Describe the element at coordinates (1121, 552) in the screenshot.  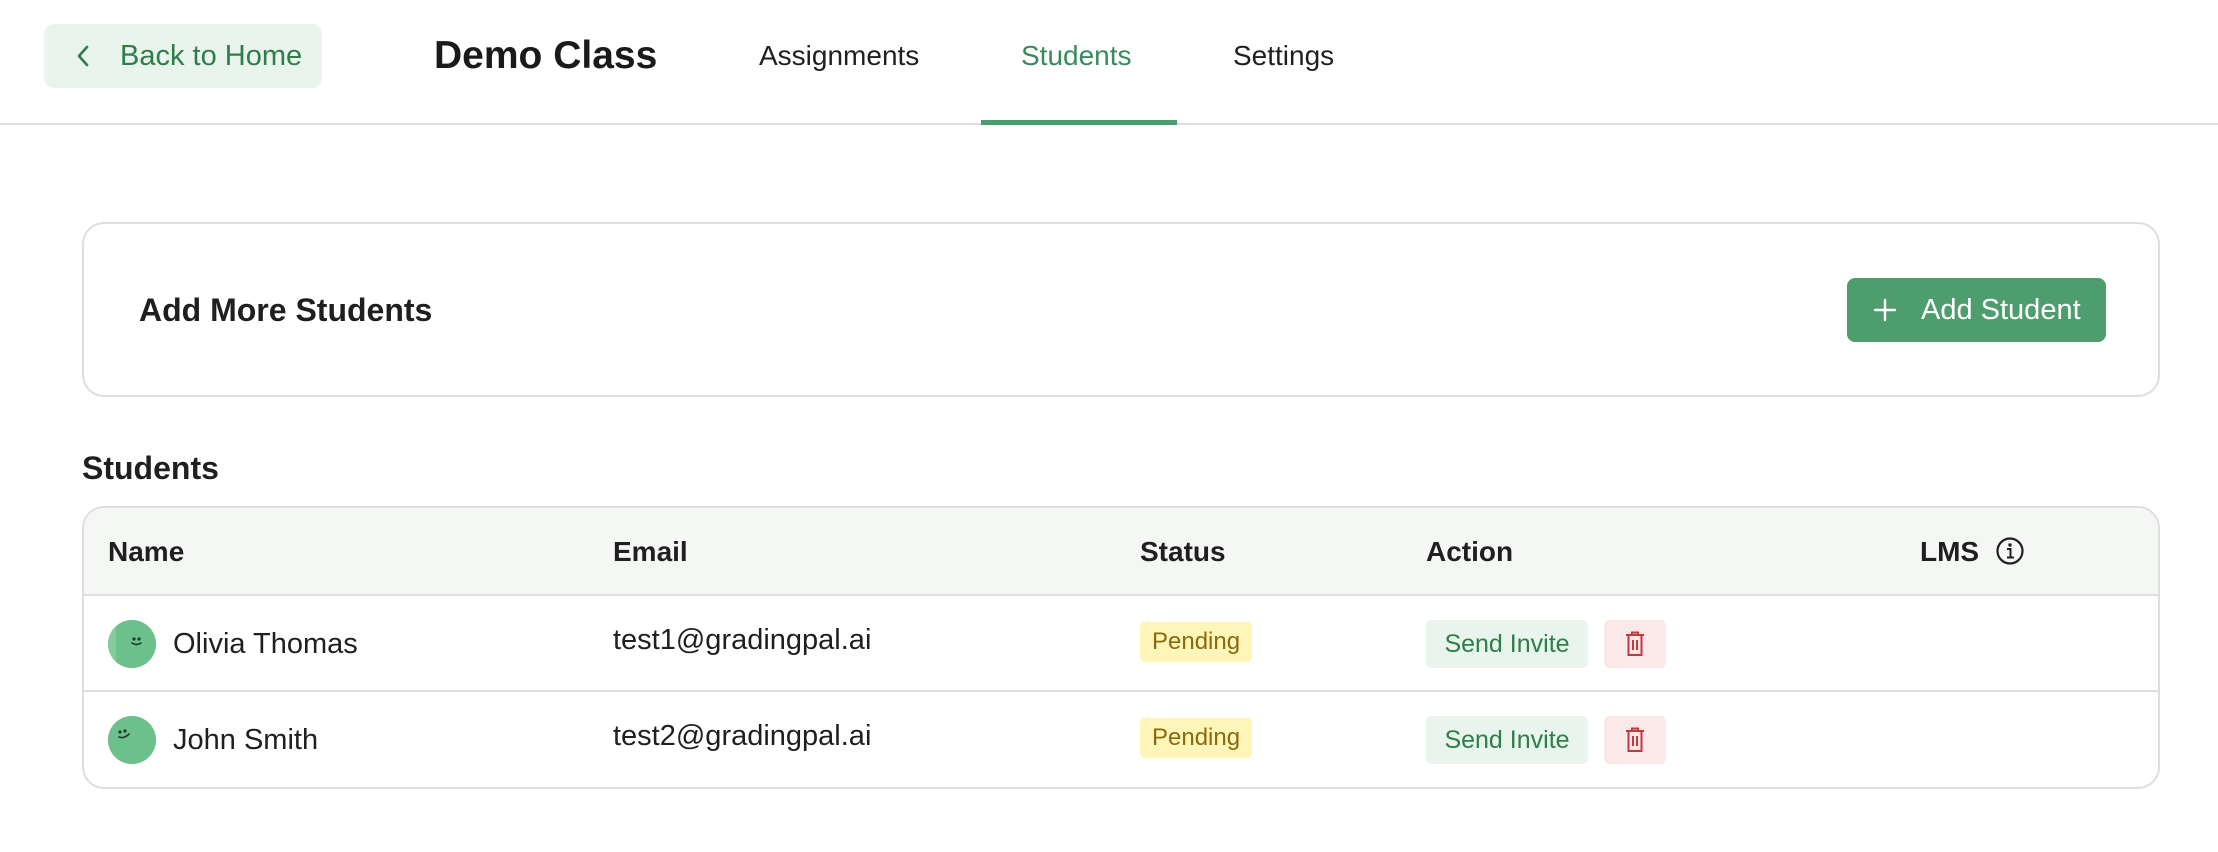
I see `table-header: Name Email Status Action LMS` at that location.